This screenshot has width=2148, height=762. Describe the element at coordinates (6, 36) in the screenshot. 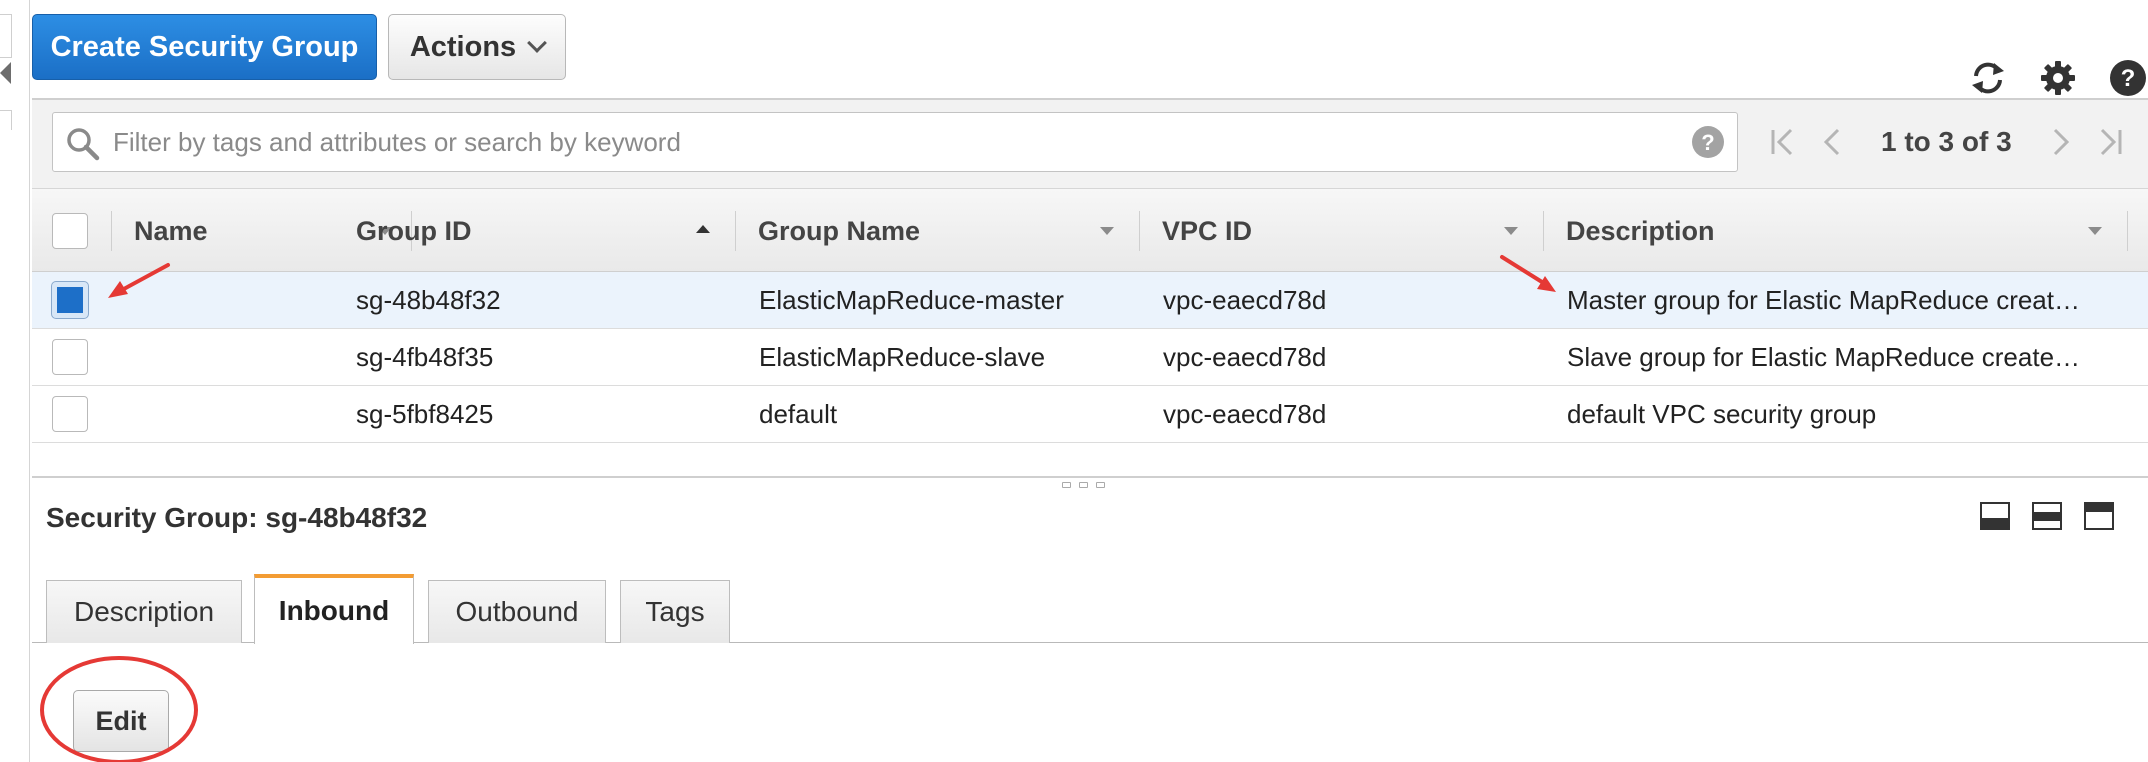

I see `nav-tab` at that location.